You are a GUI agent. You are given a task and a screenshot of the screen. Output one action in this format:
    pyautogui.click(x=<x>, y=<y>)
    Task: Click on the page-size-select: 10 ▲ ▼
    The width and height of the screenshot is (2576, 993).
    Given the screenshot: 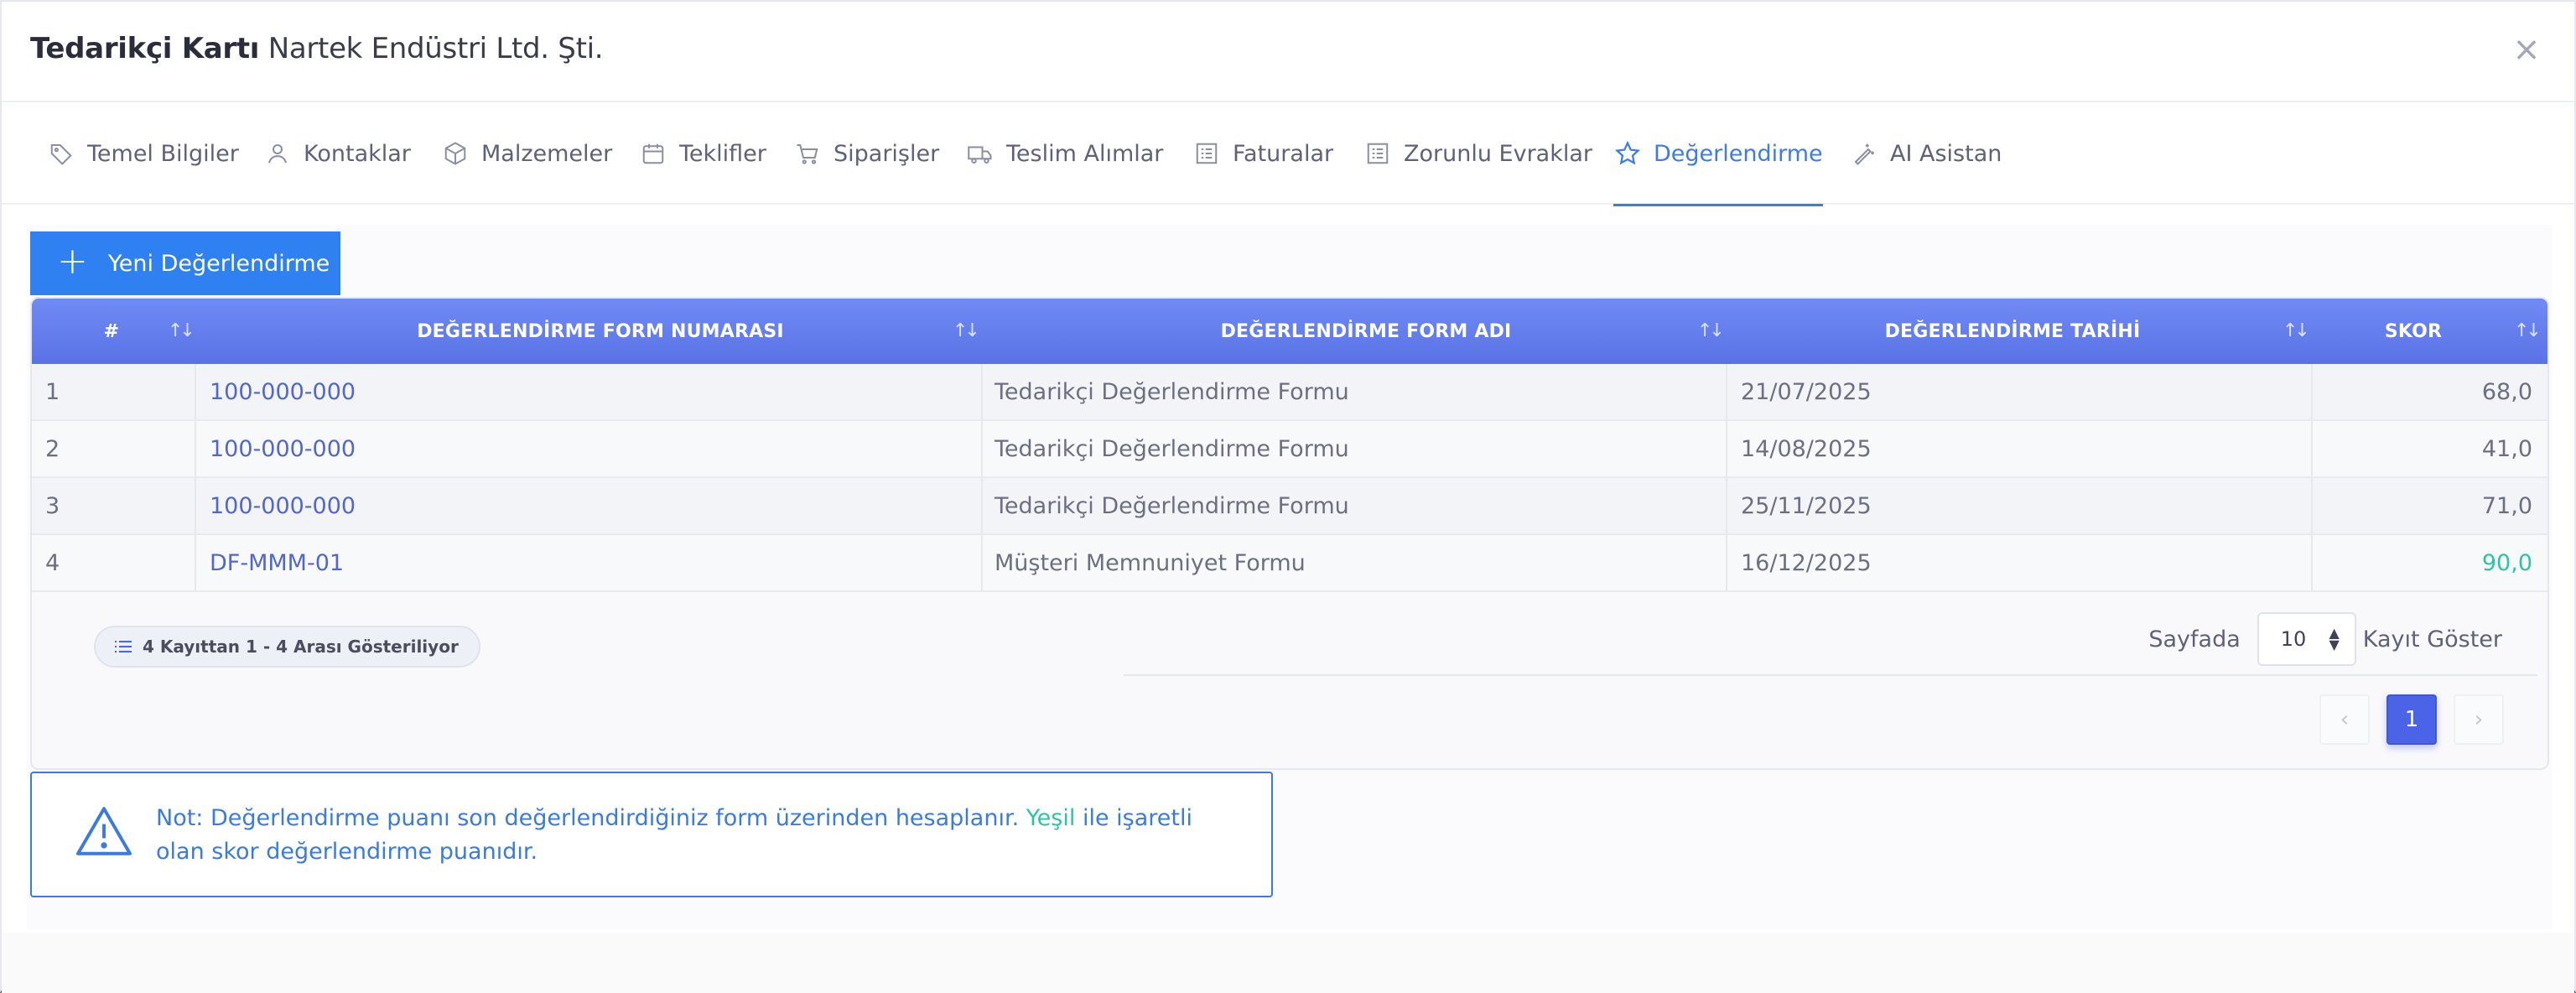 What is the action you would take?
    pyautogui.click(x=2306, y=639)
    